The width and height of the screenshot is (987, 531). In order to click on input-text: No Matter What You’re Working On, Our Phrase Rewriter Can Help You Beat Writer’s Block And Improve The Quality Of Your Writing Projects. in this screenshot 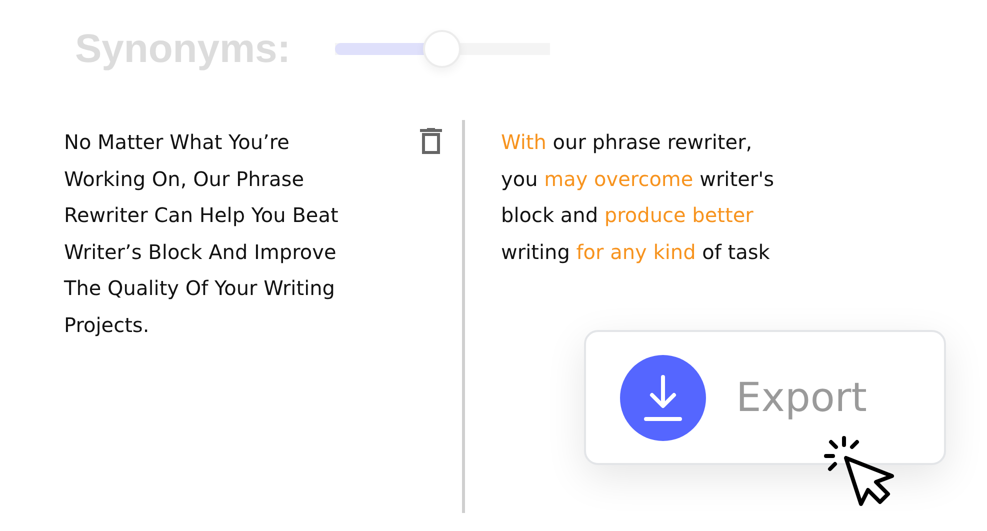, I will do `click(201, 233)`.